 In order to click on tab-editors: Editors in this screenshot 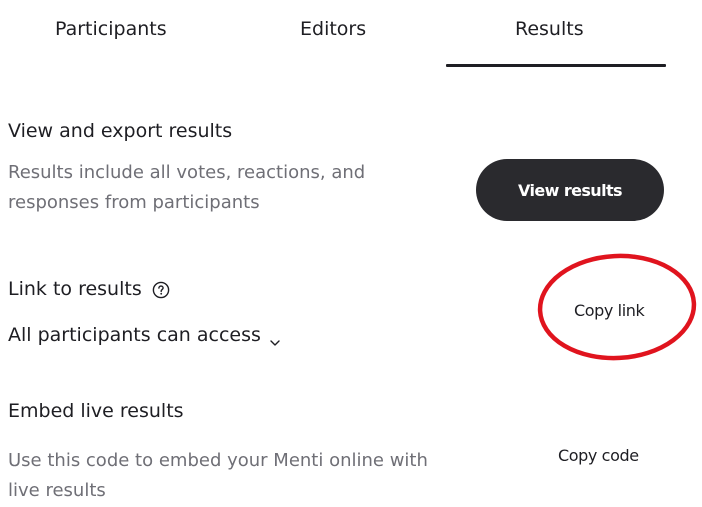, I will do `click(333, 29)`.